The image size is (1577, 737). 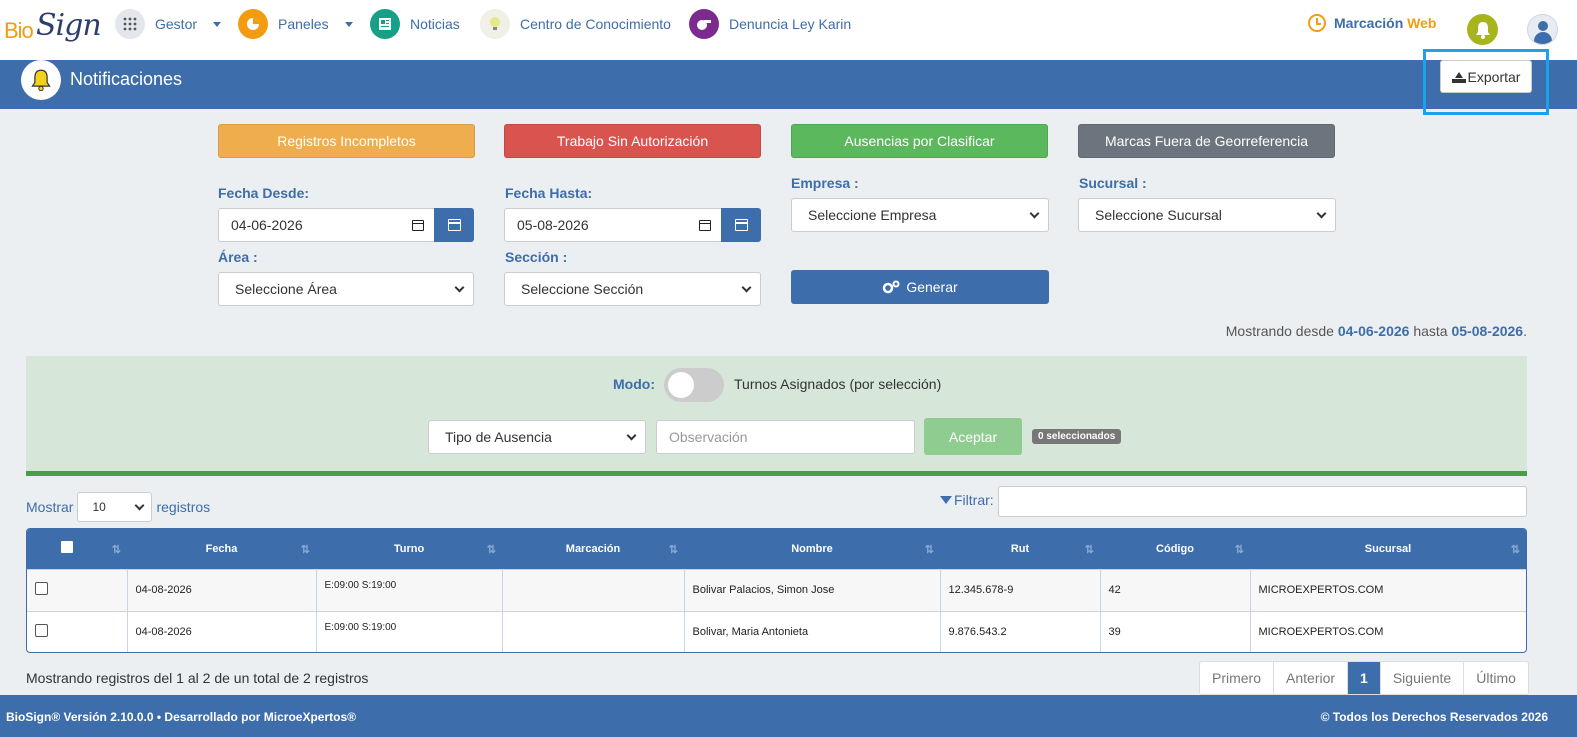 I want to click on header-turno: Turno ⇅, so click(x=409, y=549).